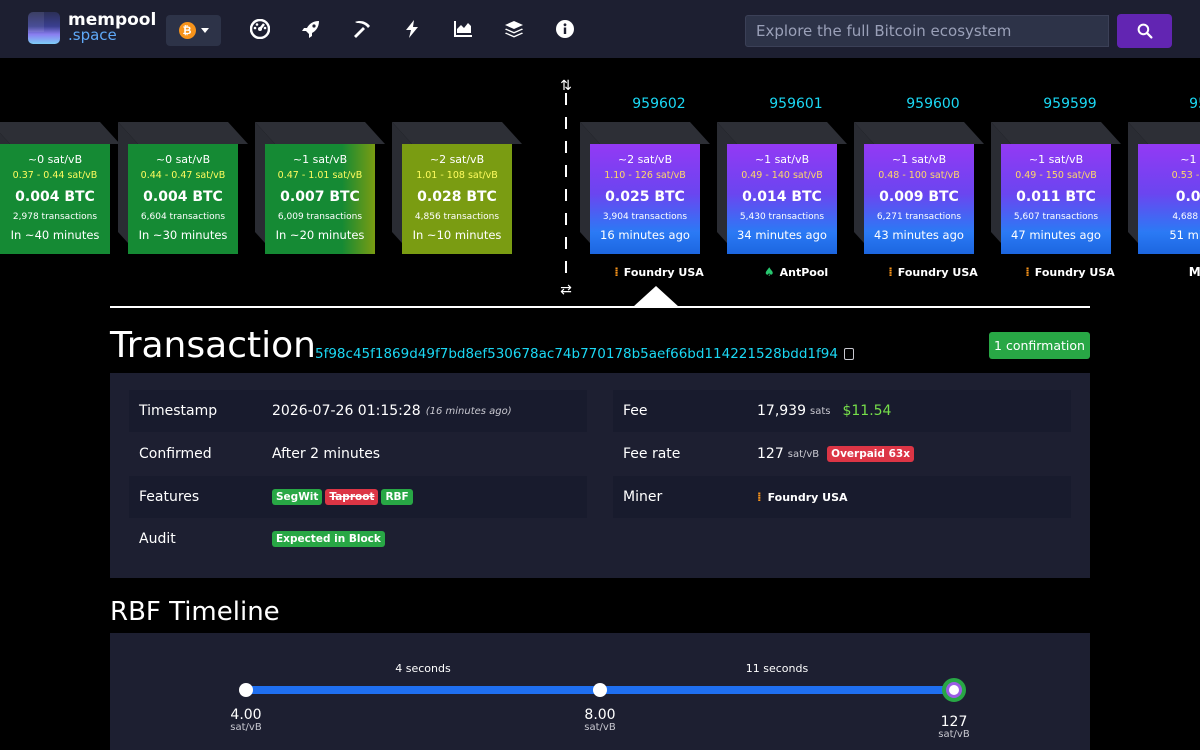 The image size is (1200, 750). I want to click on confirmed-value: After 2 minutes, so click(326, 454).